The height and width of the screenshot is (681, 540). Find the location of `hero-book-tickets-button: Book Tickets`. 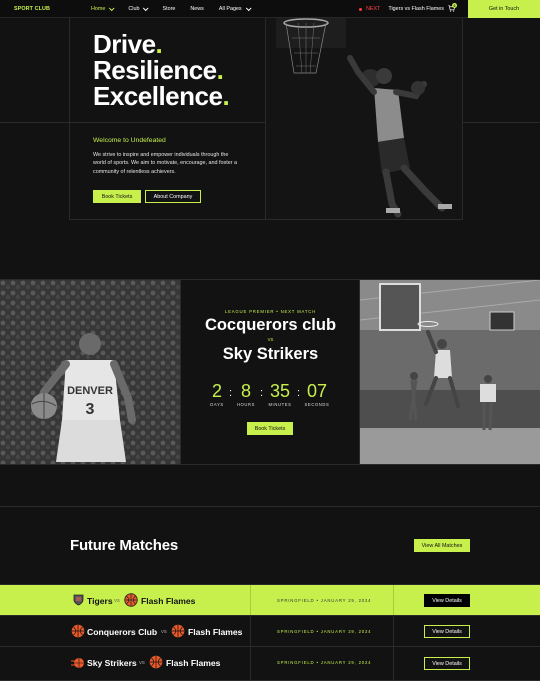

hero-book-tickets-button: Book Tickets is located at coordinates (117, 196).